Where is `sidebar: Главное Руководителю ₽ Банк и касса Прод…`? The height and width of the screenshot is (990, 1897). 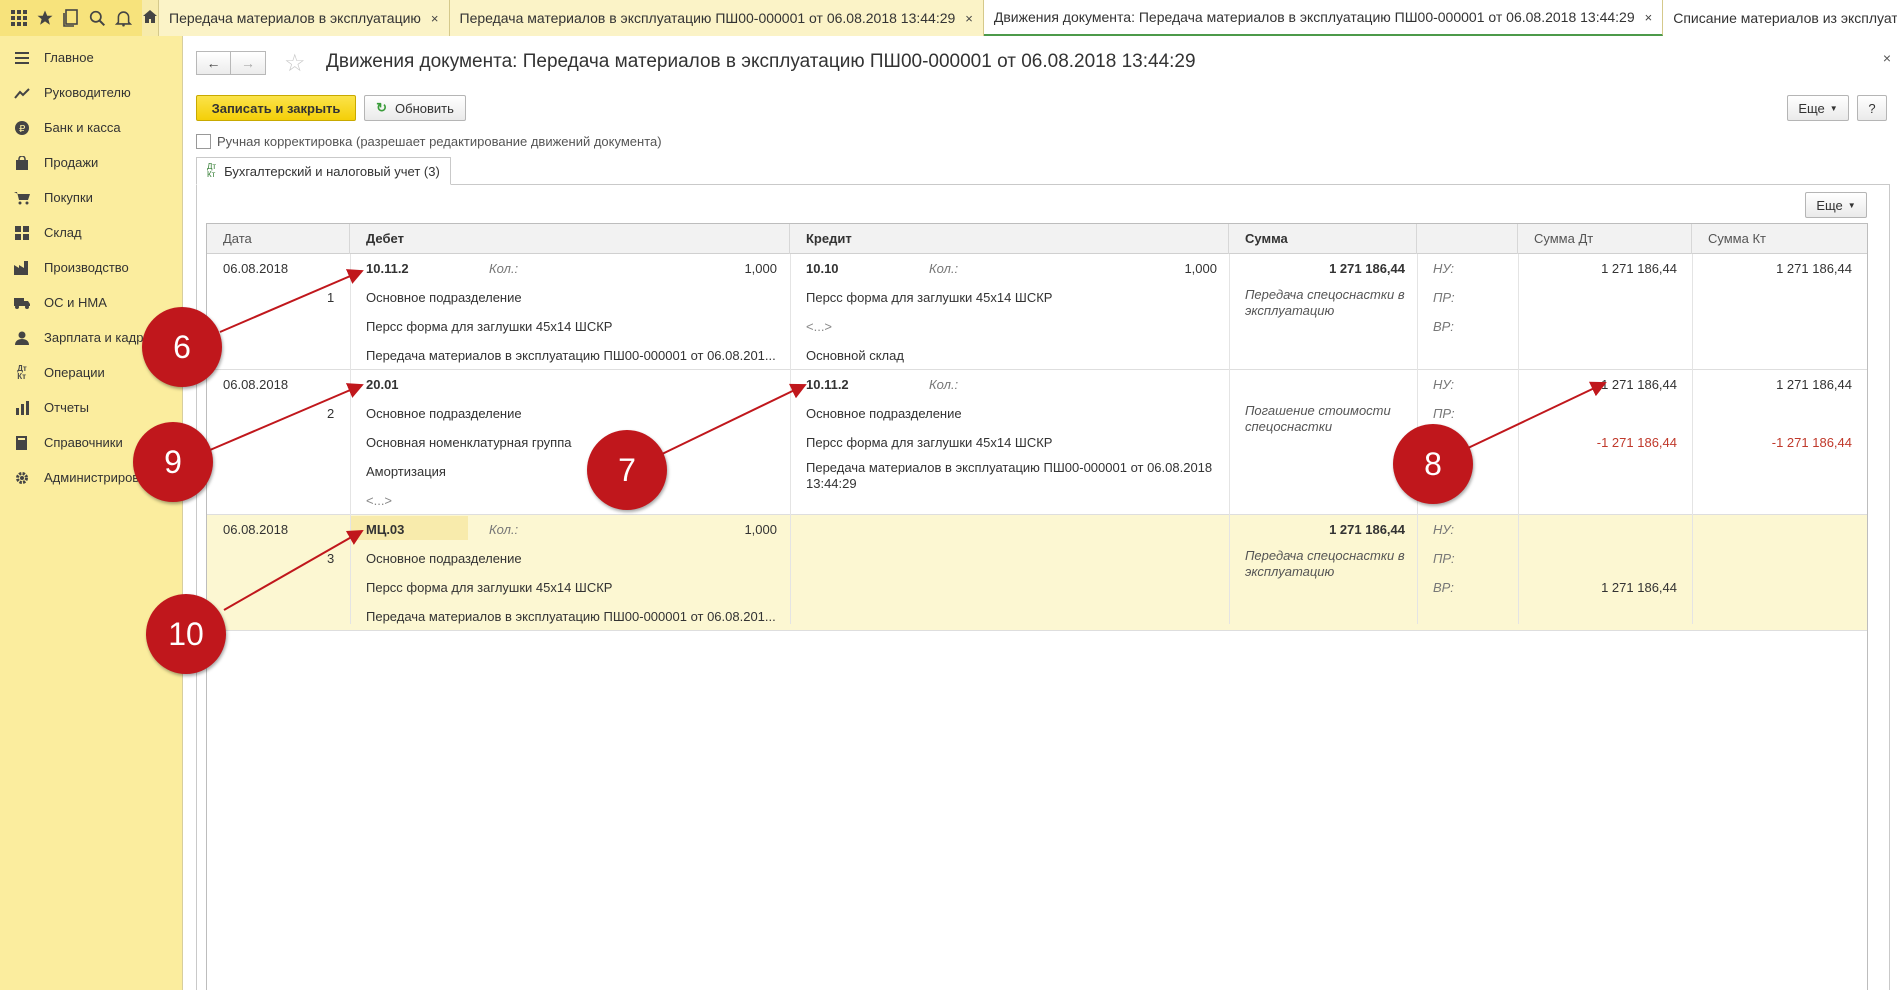 sidebar: Главное Руководителю ₽ Банк и касса Прод… is located at coordinates (91, 513).